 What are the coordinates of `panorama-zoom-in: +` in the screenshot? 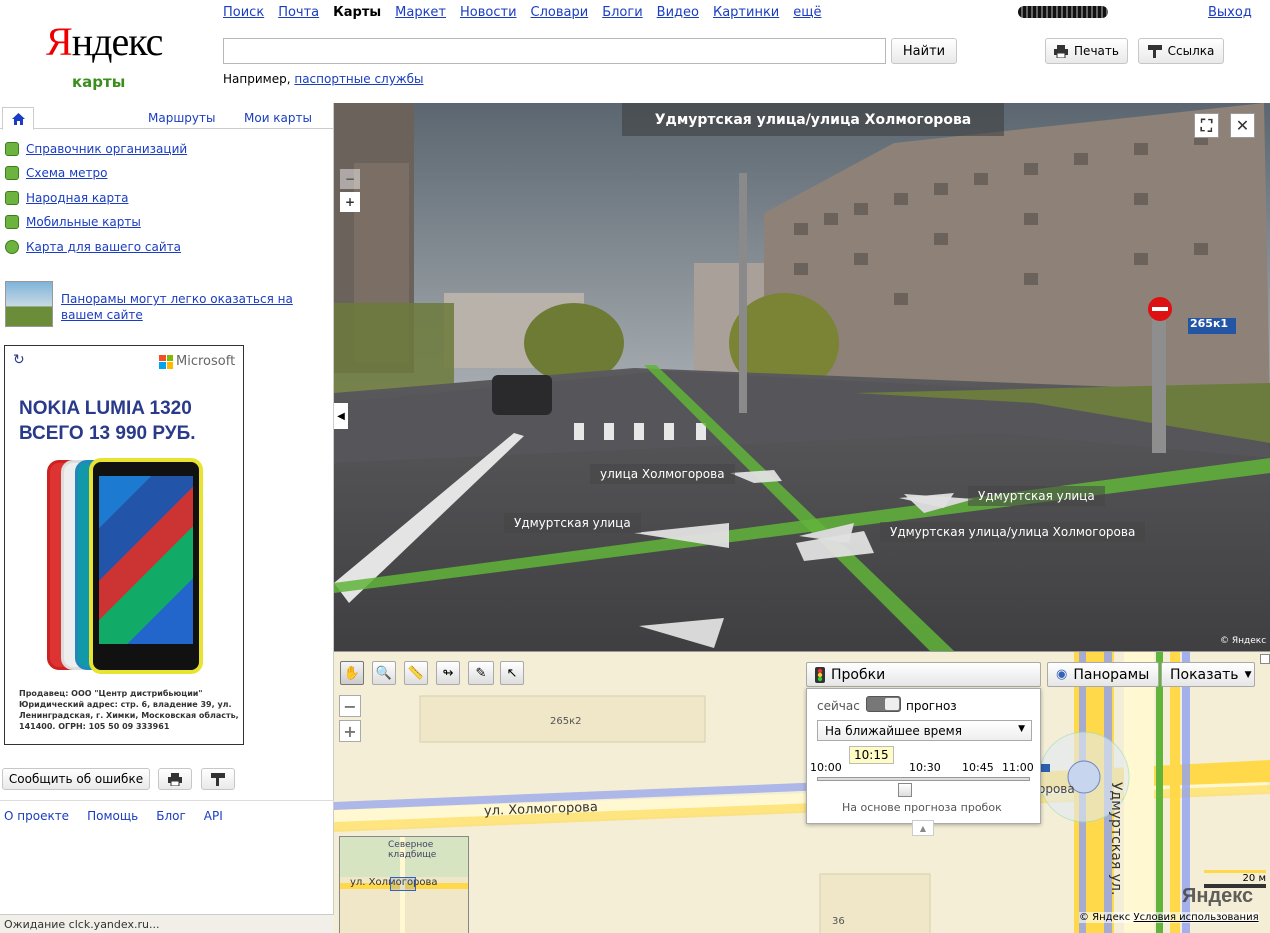 It's located at (350, 202).